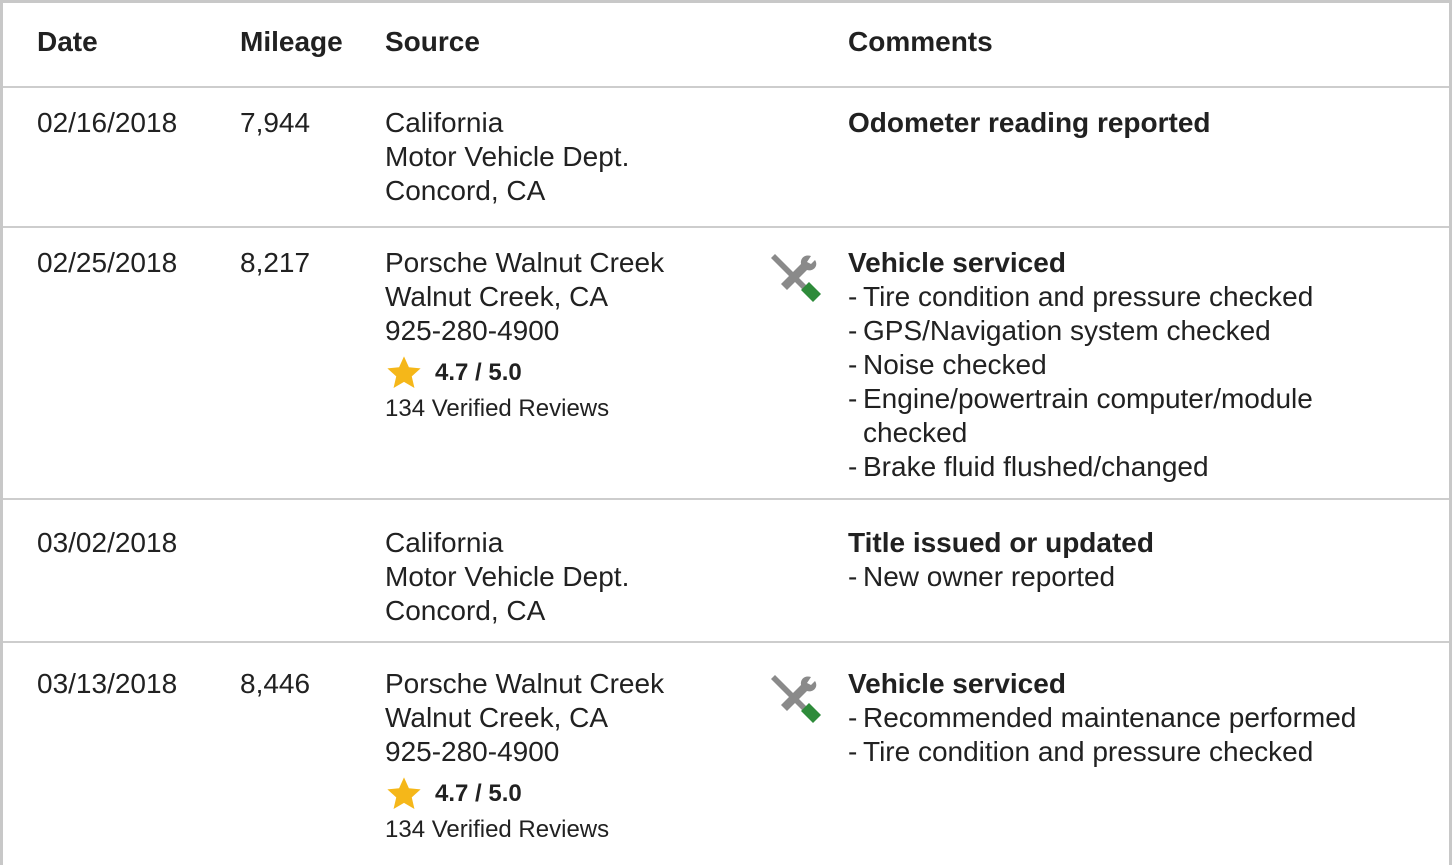 Image resolution: width=1452 pixels, height=868 pixels. Describe the element at coordinates (920, 41) in the screenshot. I see `header-comments: Comments` at that location.